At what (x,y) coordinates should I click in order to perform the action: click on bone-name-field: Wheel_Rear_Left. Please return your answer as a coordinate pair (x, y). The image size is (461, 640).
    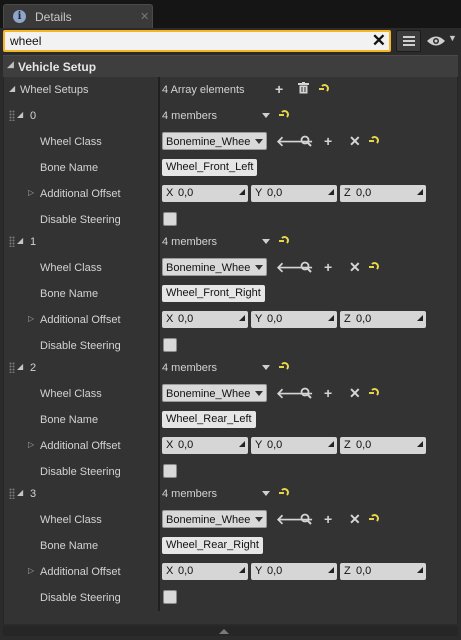
    Looking at the image, I should click on (209, 419).